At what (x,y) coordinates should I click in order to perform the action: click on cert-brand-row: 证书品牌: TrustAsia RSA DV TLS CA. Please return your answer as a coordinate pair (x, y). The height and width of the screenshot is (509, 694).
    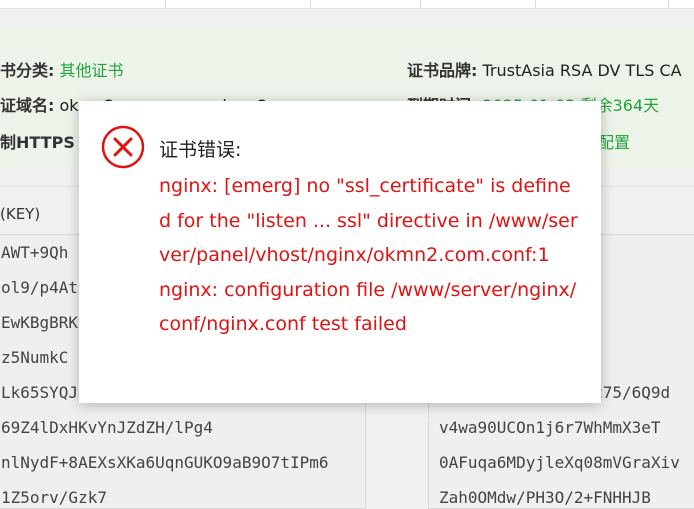
    Looking at the image, I should click on (544, 69).